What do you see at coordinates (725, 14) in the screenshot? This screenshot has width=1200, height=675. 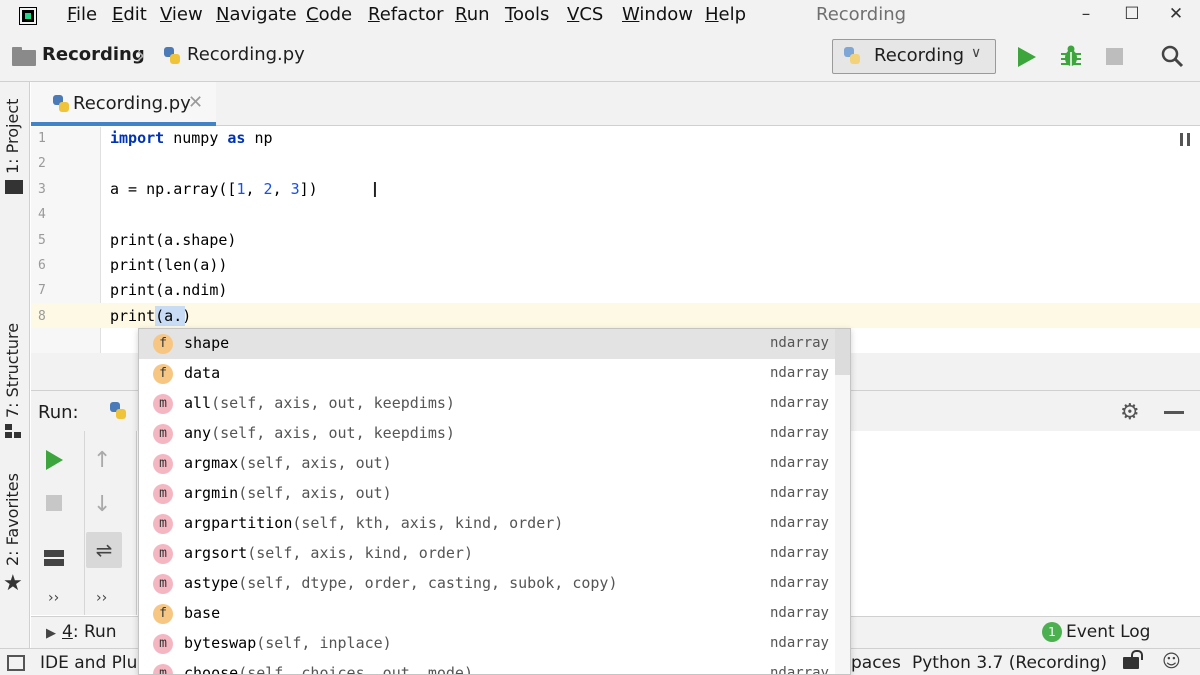 I see `menu-help: Help` at bounding box center [725, 14].